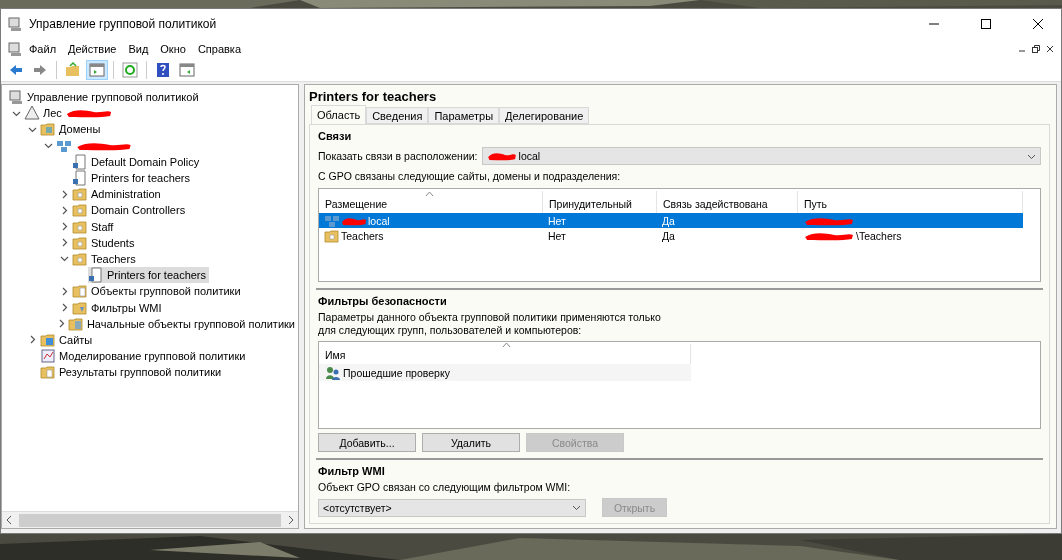  Describe the element at coordinates (138, 48) in the screenshot. I see `menu-item: Вид` at that location.